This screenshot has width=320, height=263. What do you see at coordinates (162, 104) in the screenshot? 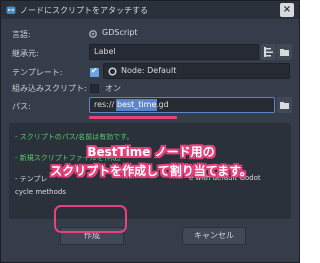
I see `path-suffix: .gd` at bounding box center [162, 104].